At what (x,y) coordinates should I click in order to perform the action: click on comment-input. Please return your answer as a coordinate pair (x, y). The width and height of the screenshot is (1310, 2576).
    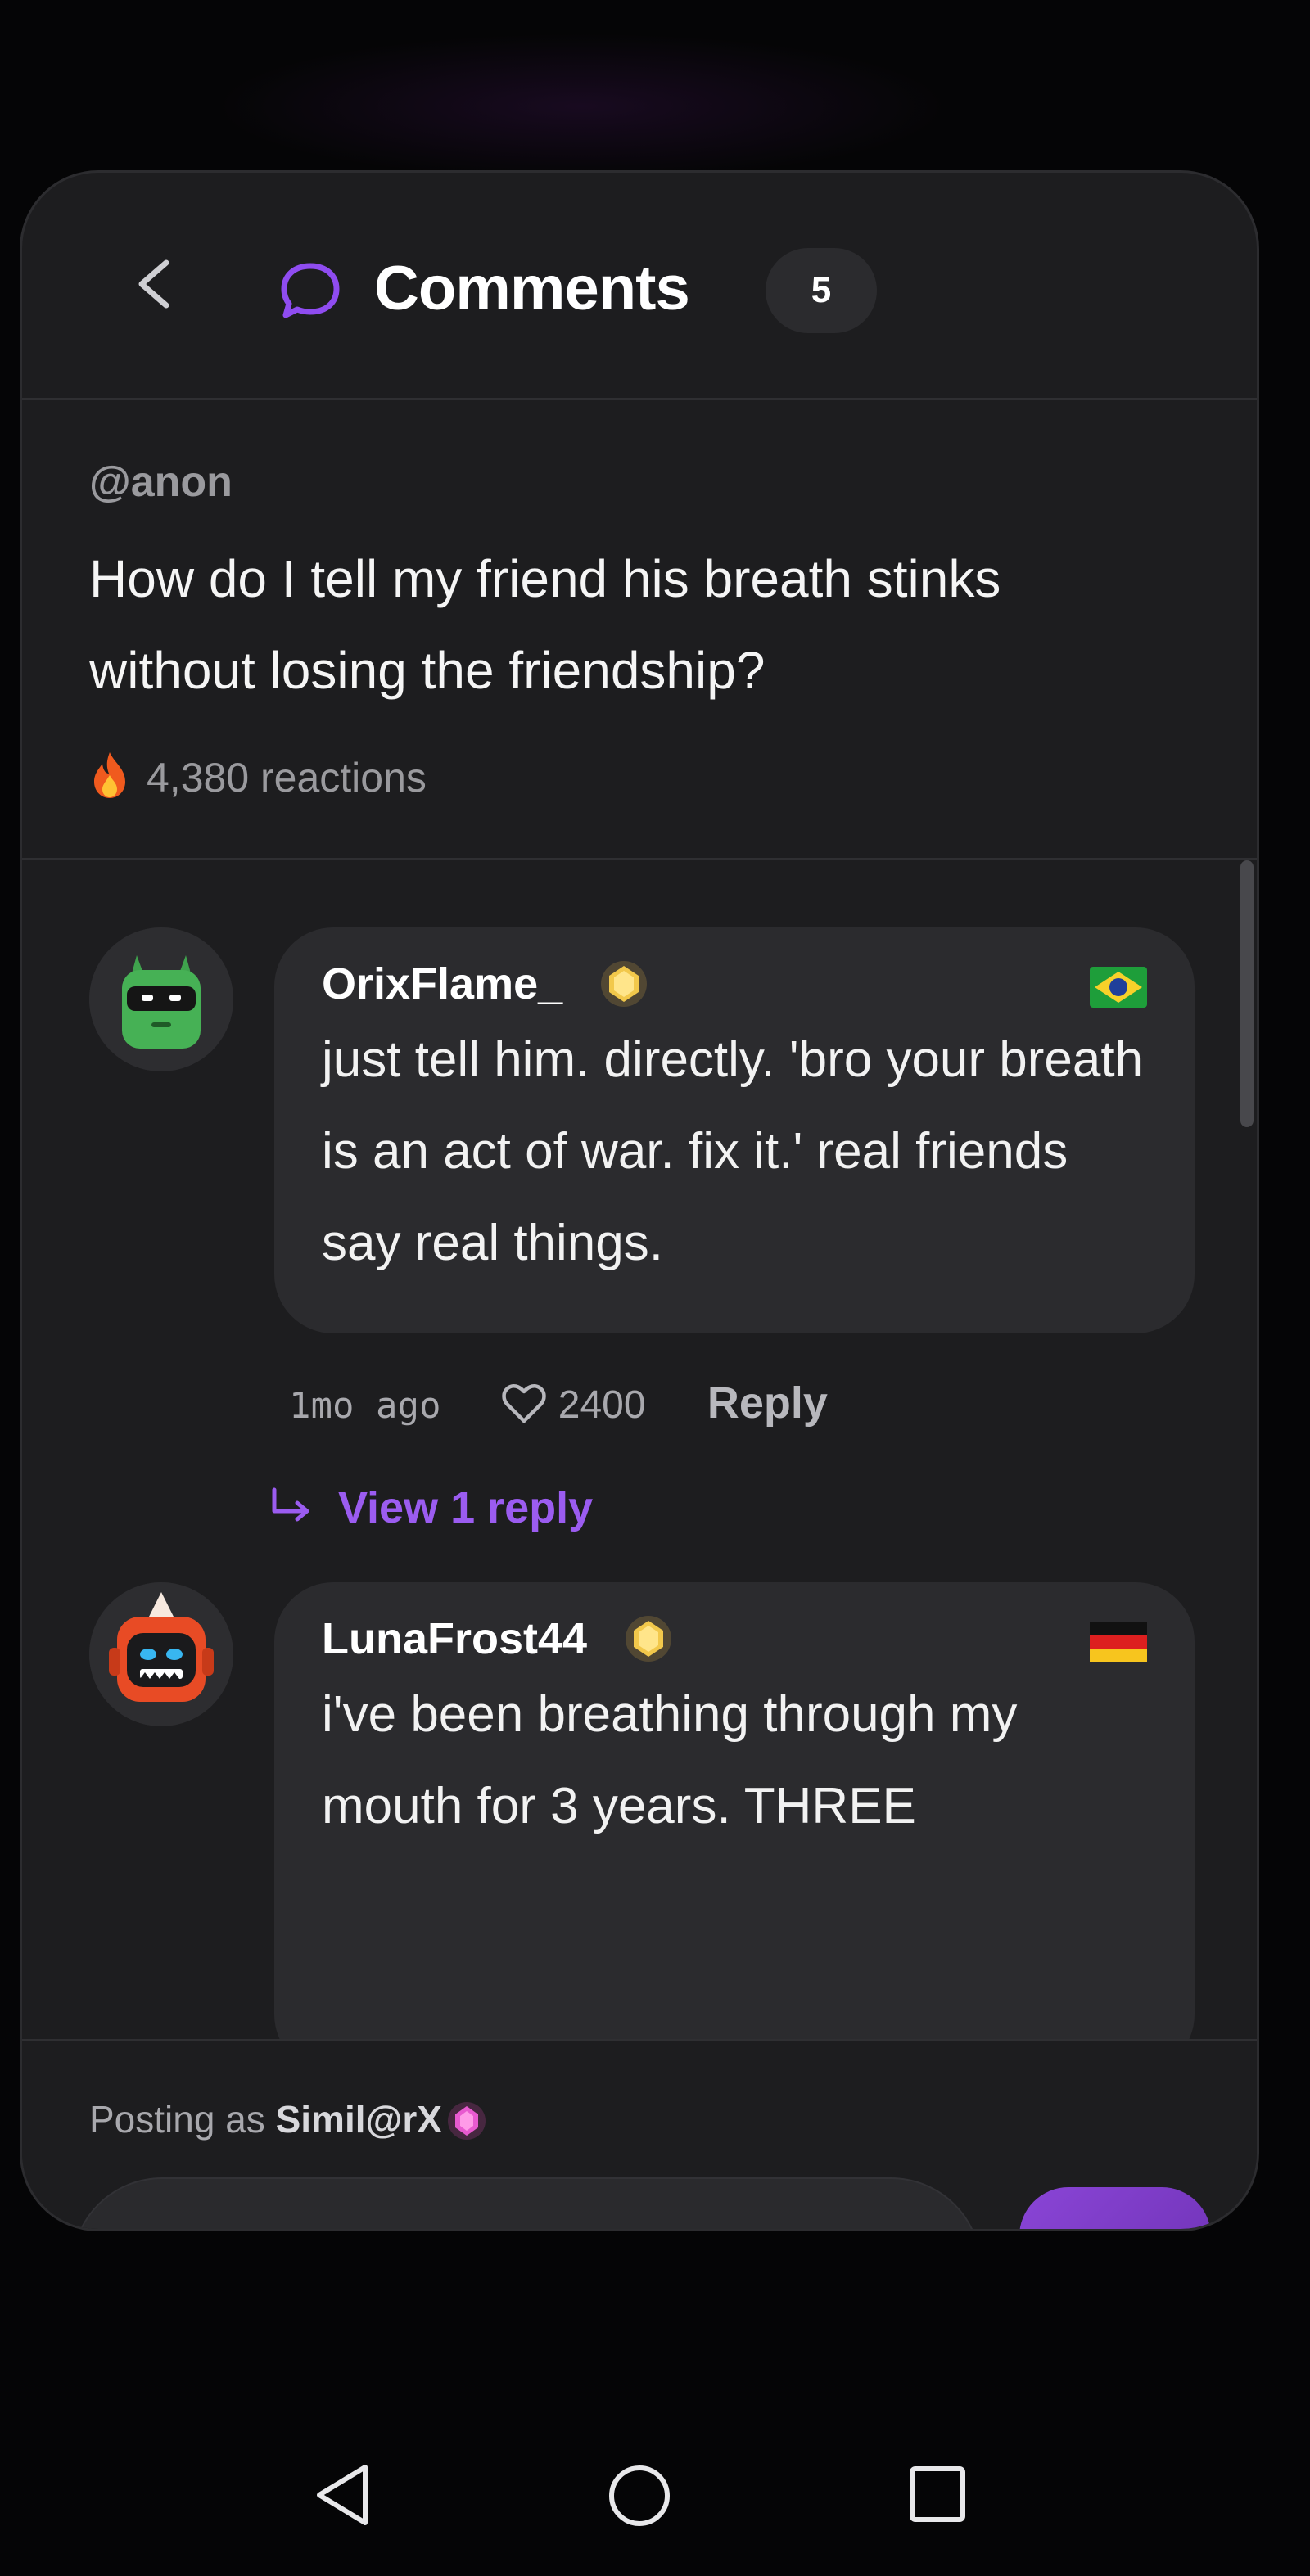
    Looking at the image, I should click on (526, 2203).